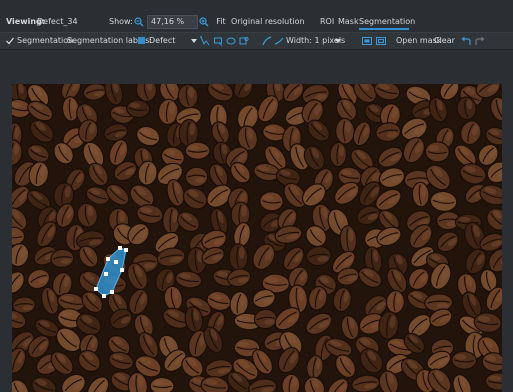  Describe the element at coordinates (10, 41) in the screenshot. I see `check-icon` at that location.